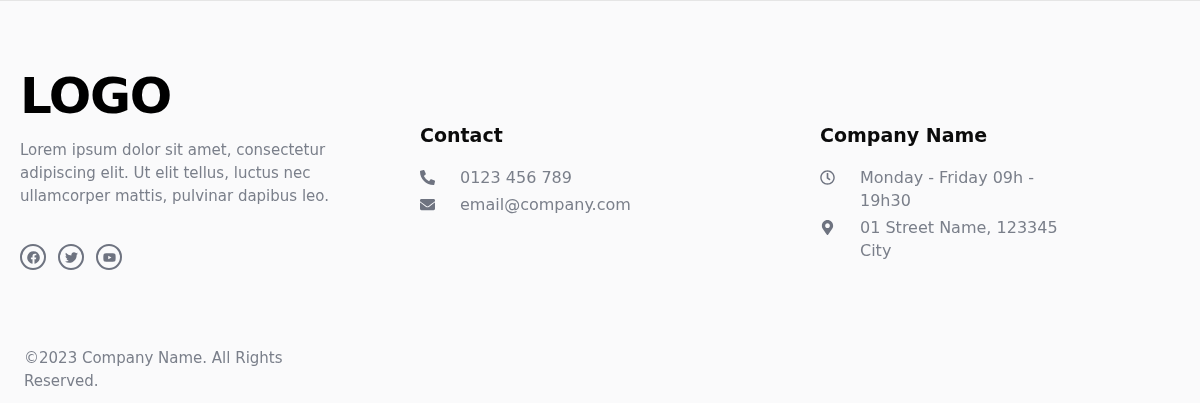 This screenshot has width=1200, height=403. What do you see at coordinates (959, 239) in the screenshot?
I see `contact-text: 01 Street Name, 123345 City` at bounding box center [959, 239].